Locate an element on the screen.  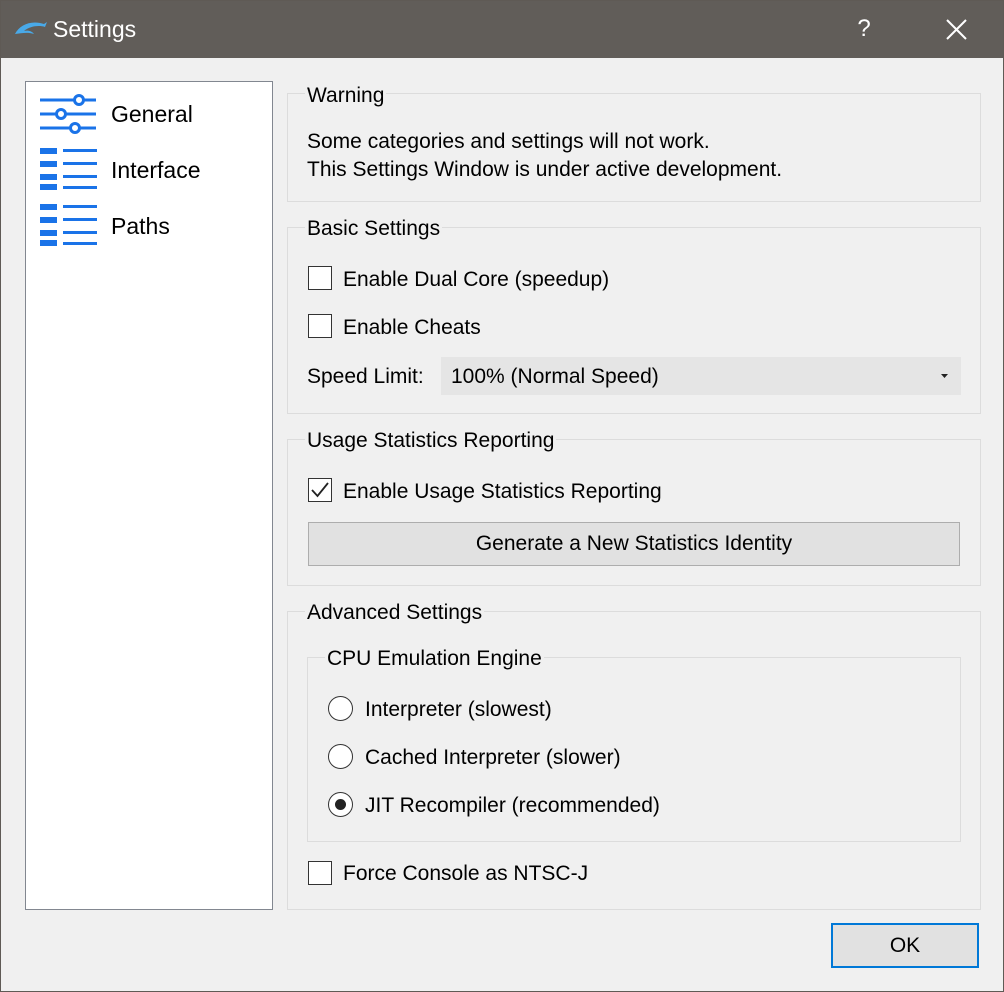
usage-statistics-title: Usage Statistics Reporting is located at coordinates (431, 441).